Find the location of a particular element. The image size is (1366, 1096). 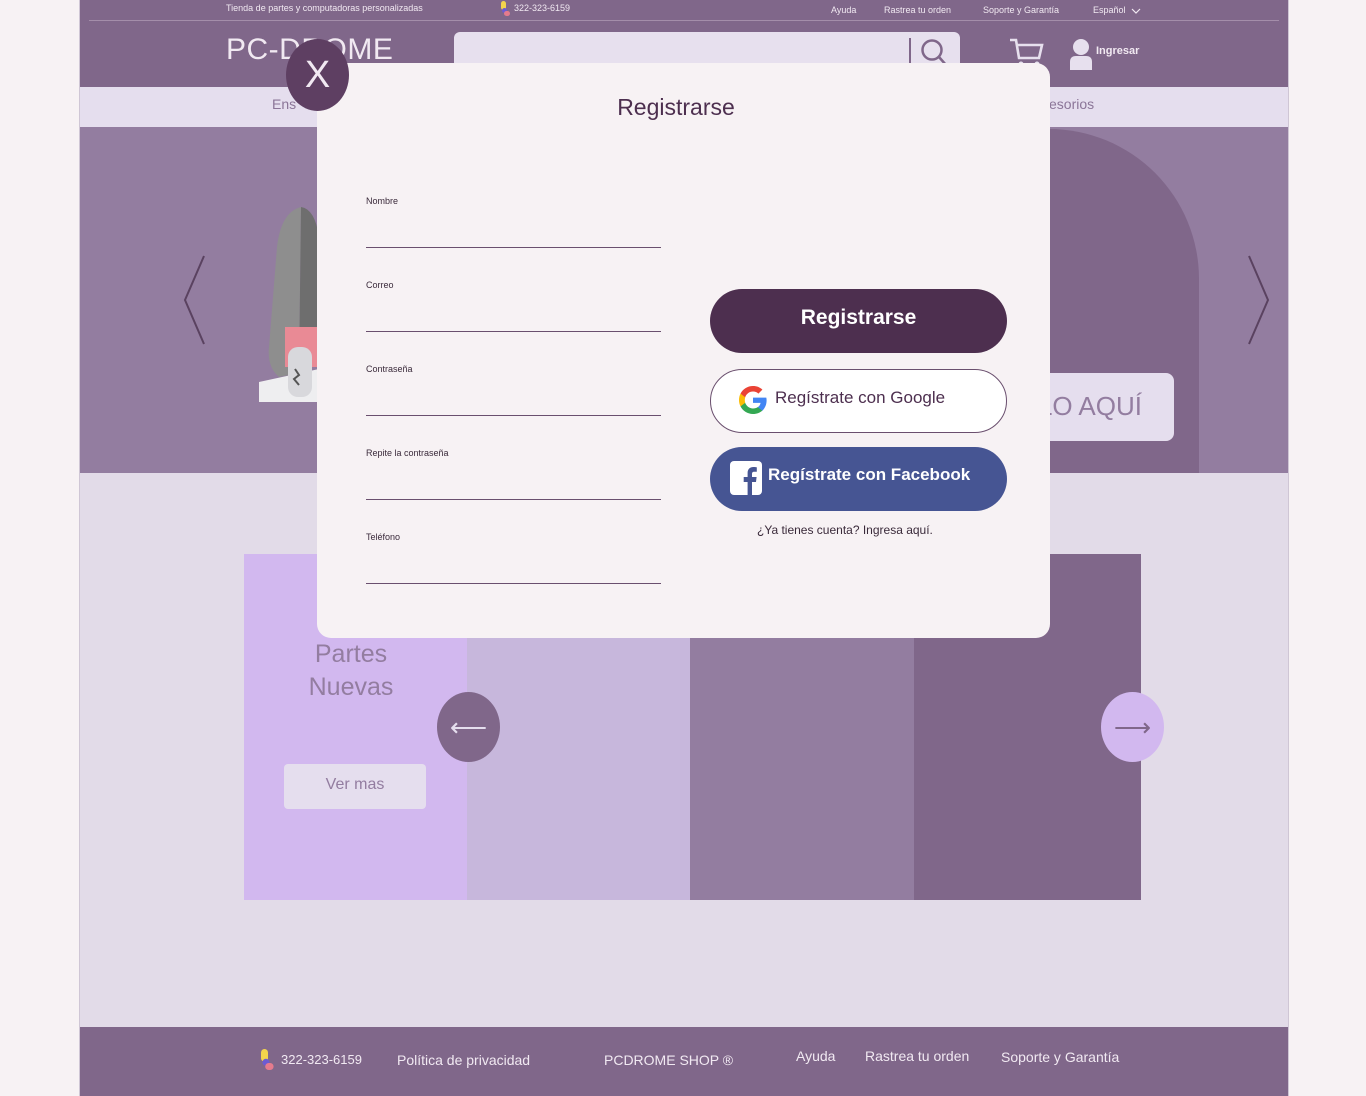

footer-privacy-link: Política de privacidad is located at coordinates (463, 1060).